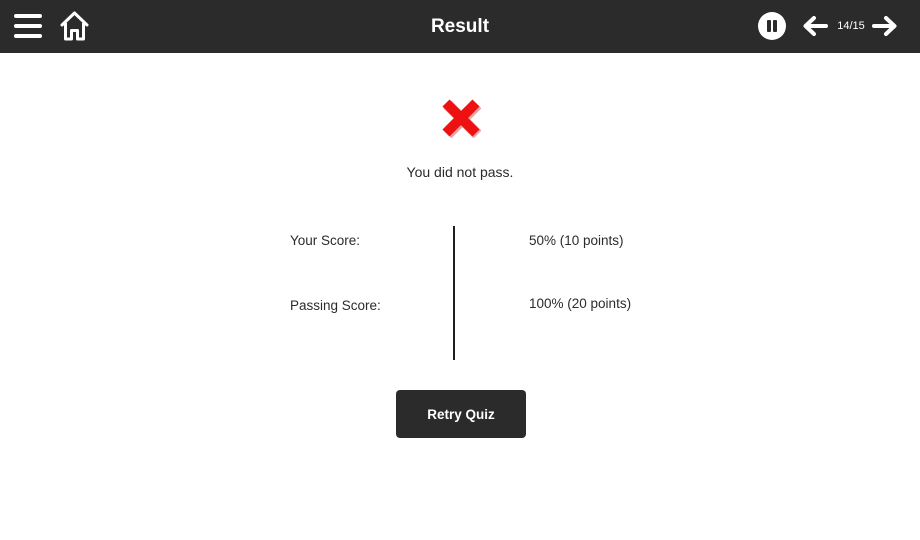 This screenshot has height=540, width=920. Describe the element at coordinates (461, 414) in the screenshot. I see `retry-quiz-button: Retry Quiz` at that location.